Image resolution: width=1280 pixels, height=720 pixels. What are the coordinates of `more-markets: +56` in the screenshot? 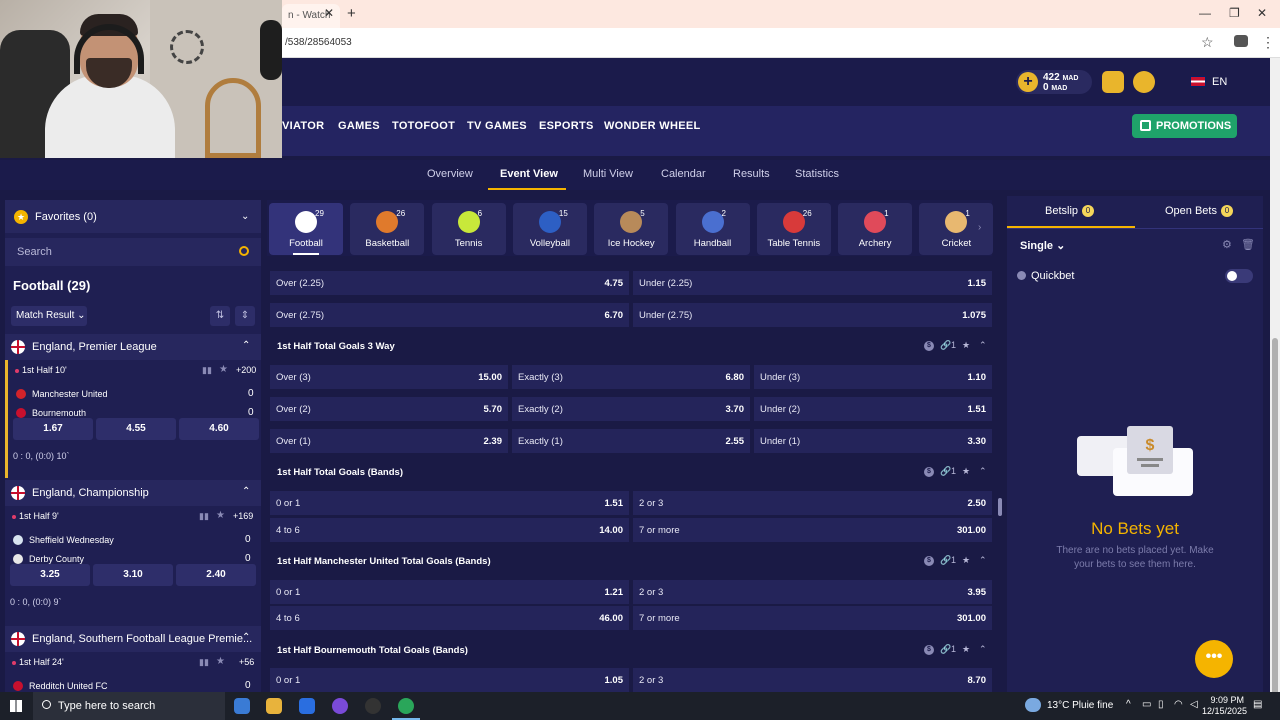 It's located at (246, 662).